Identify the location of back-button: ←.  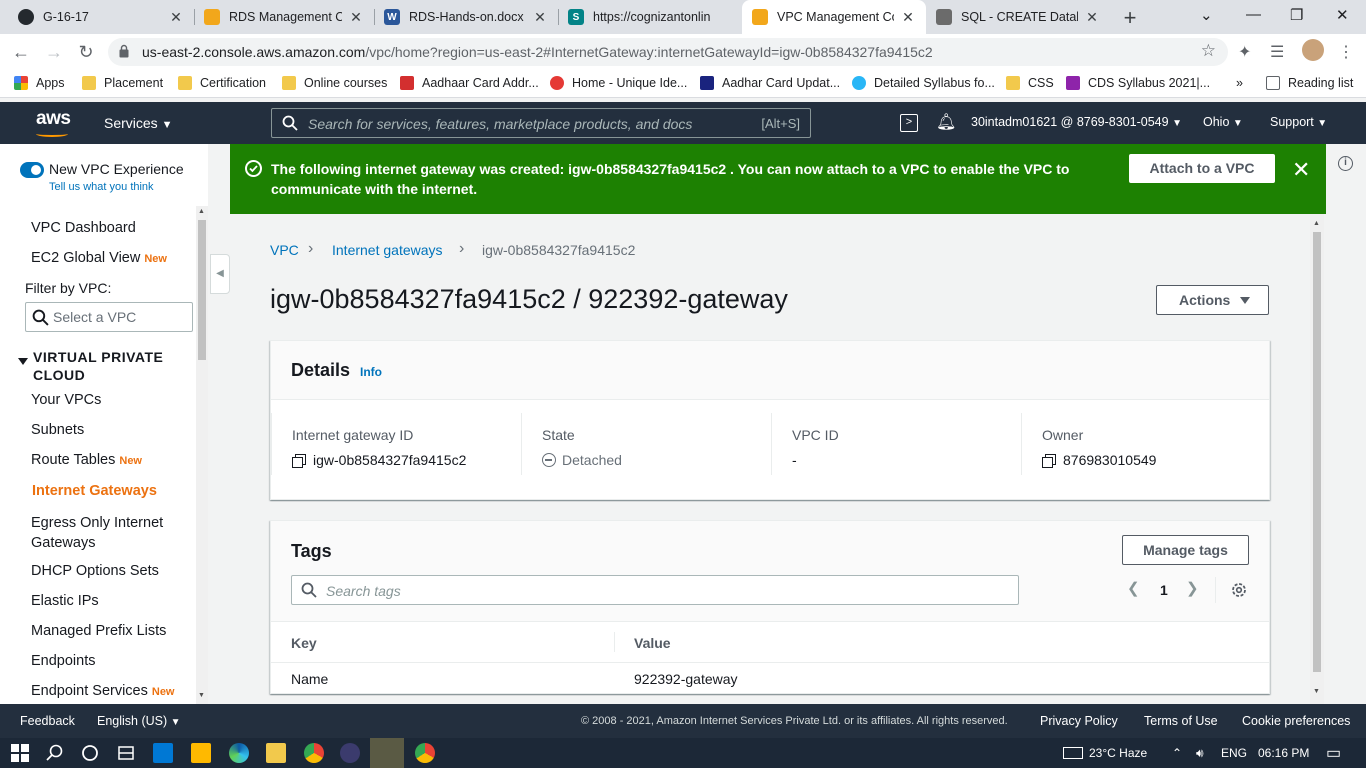
(21, 52).